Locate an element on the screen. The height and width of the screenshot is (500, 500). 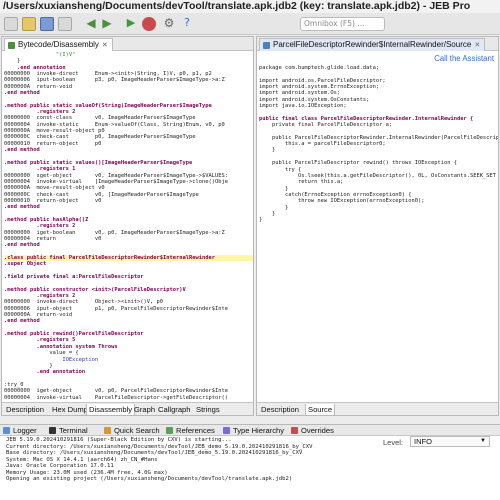
tab-label: Logger is located at coordinates (25, 430).